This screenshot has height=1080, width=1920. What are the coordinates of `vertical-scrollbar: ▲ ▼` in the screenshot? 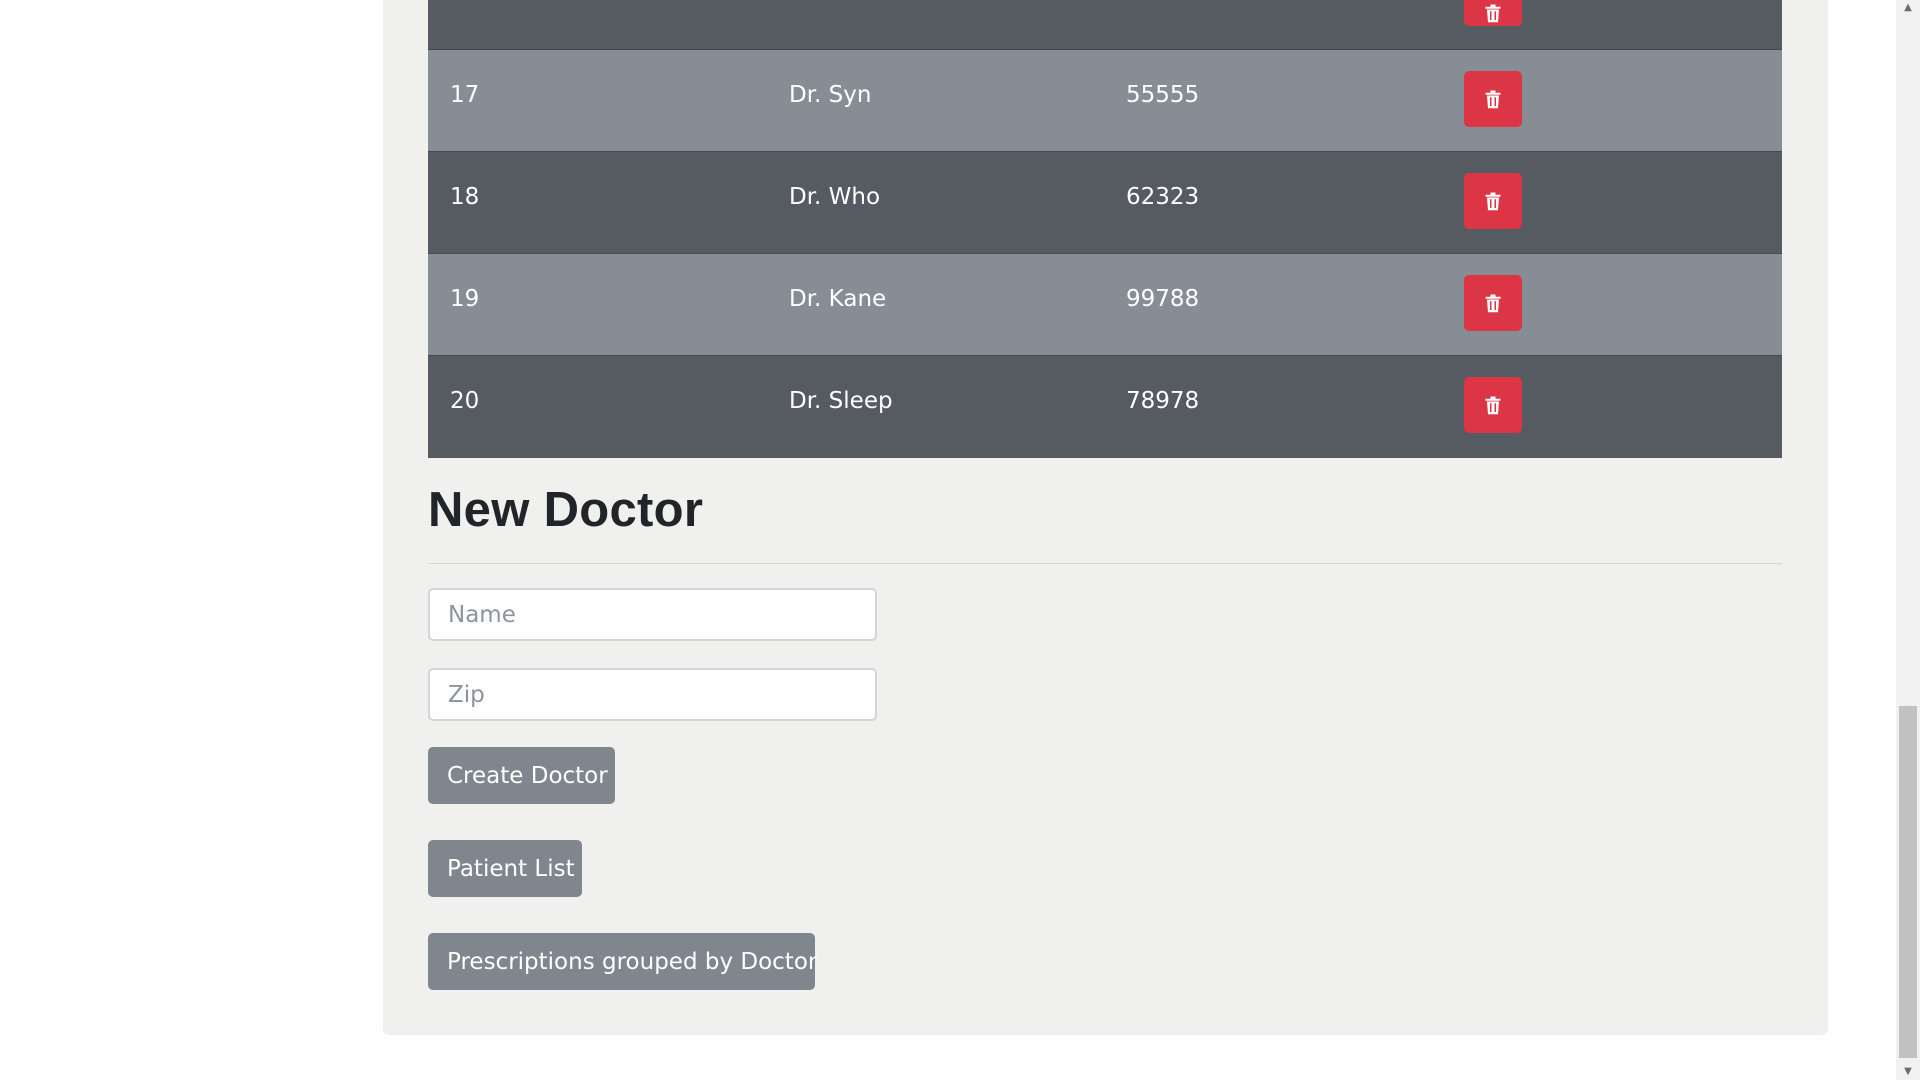 It's located at (1908, 540).